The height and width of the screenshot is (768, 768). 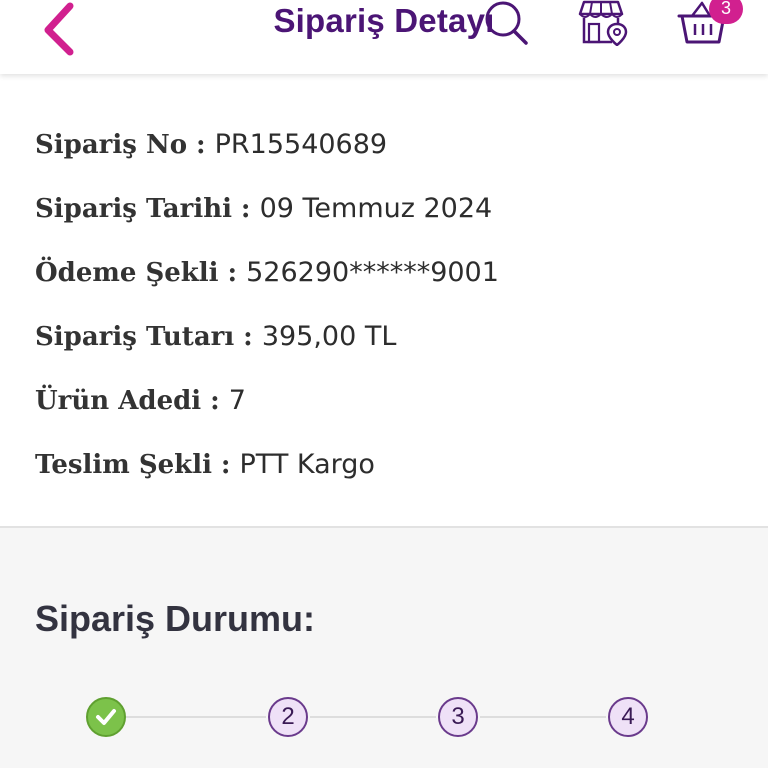 What do you see at coordinates (111, 145) in the screenshot?
I see `order-number-label: Sipariş No` at bounding box center [111, 145].